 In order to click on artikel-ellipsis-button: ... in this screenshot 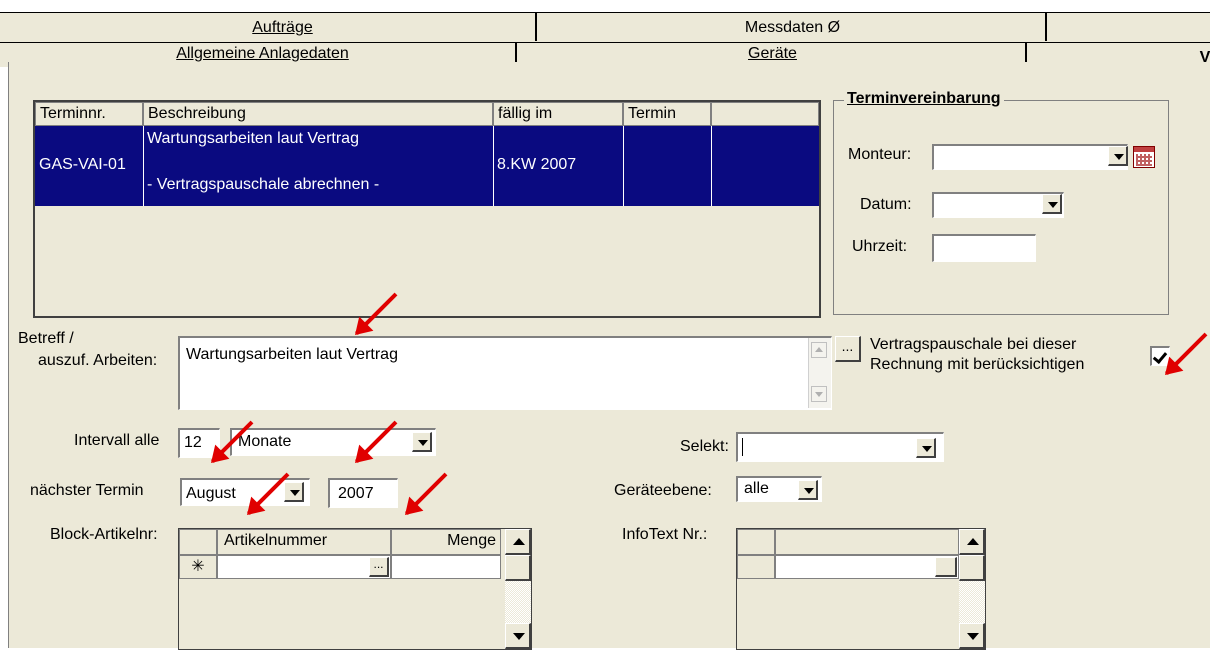, I will do `click(379, 567)`.